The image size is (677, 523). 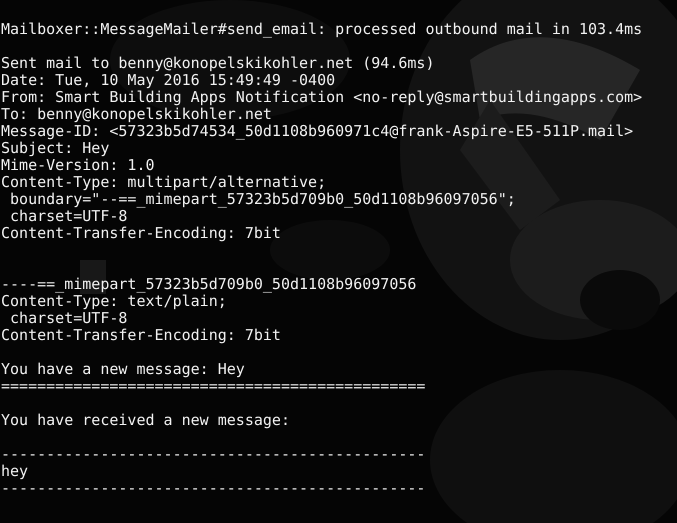 What do you see at coordinates (208, 284) in the screenshot?
I see `output-line: ----==_mimepart_57323b5d709b0_50d1108b96097056` at bounding box center [208, 284].